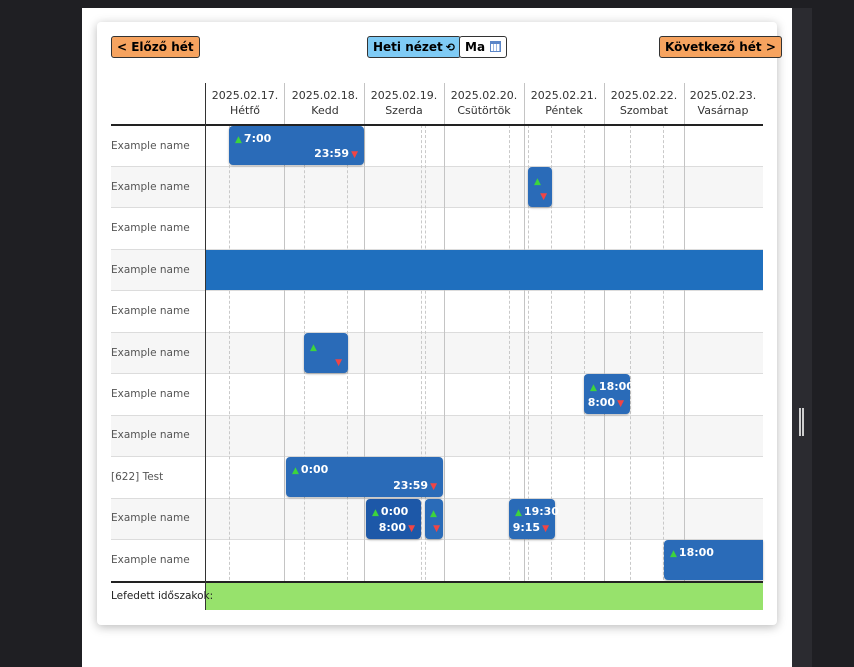 The height and width of the screenshot is (667, 854). Describe the element at coordinates (137, 477) in the screenshot. I see `row-label: [622] Test` at that location.